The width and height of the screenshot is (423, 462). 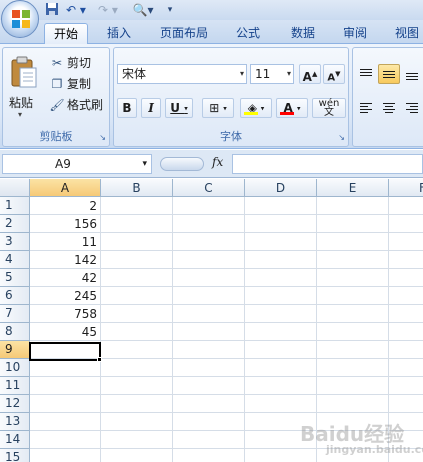 I want to click on row-header: 13, so click(x=15, y=422).